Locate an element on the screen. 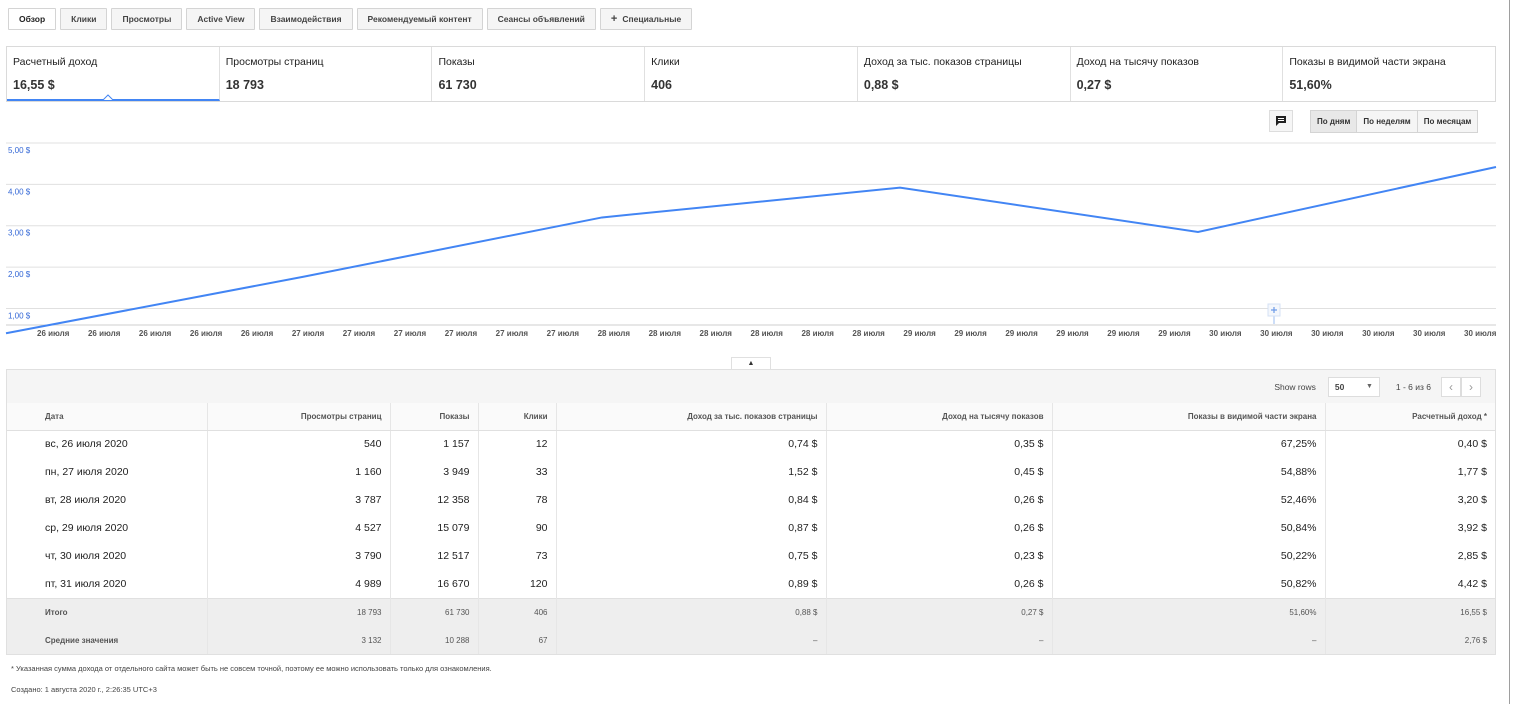 The image size is (1514, 704). table-cell: 1 157 is located at coordinates (434, 444).